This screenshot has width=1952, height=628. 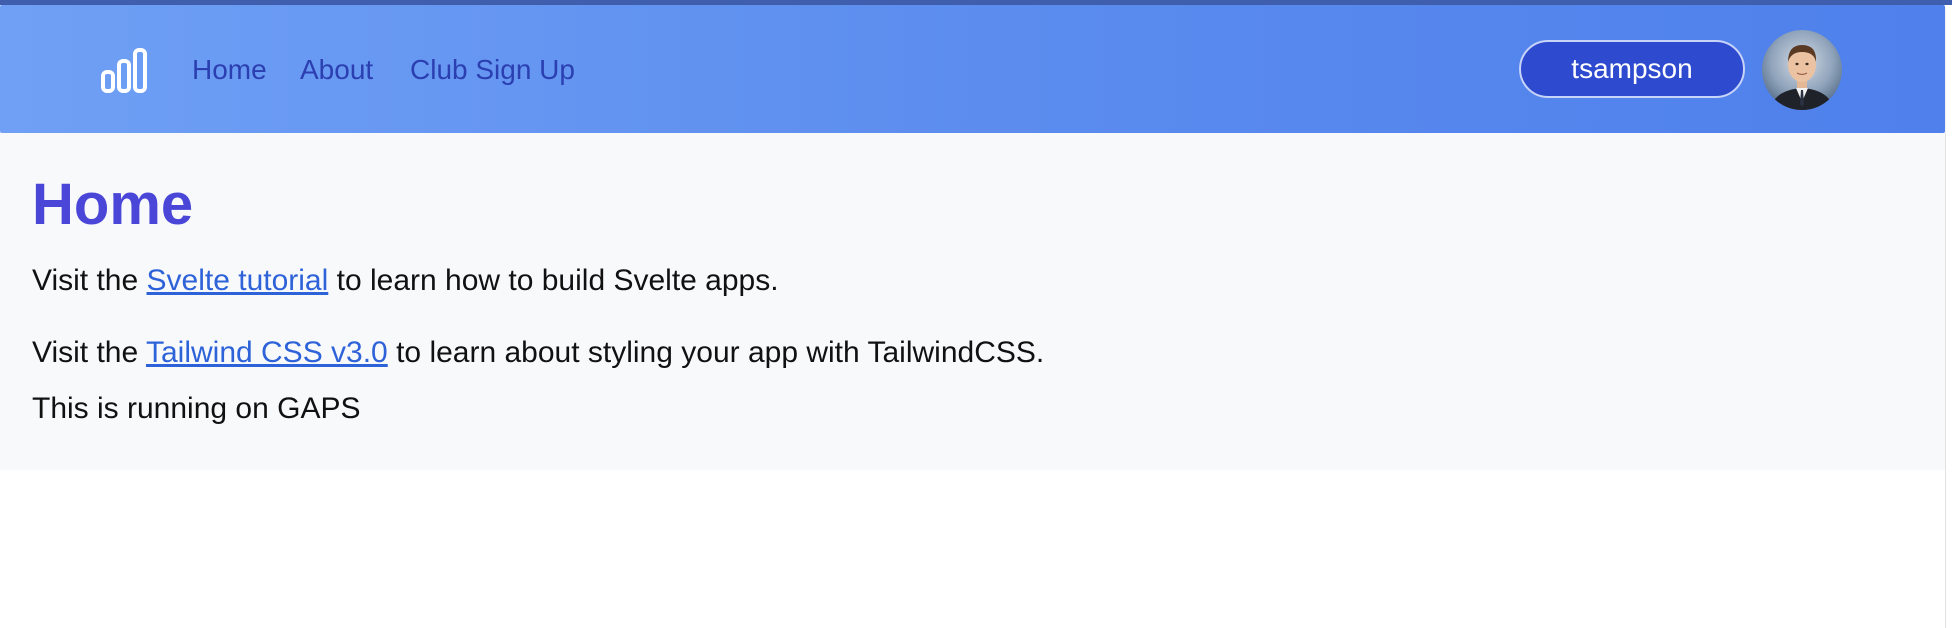 What do you see at coordinates (229, 70) in the screenshot?
I see `nav-link-home: Home` at bounding box center [229, 70].